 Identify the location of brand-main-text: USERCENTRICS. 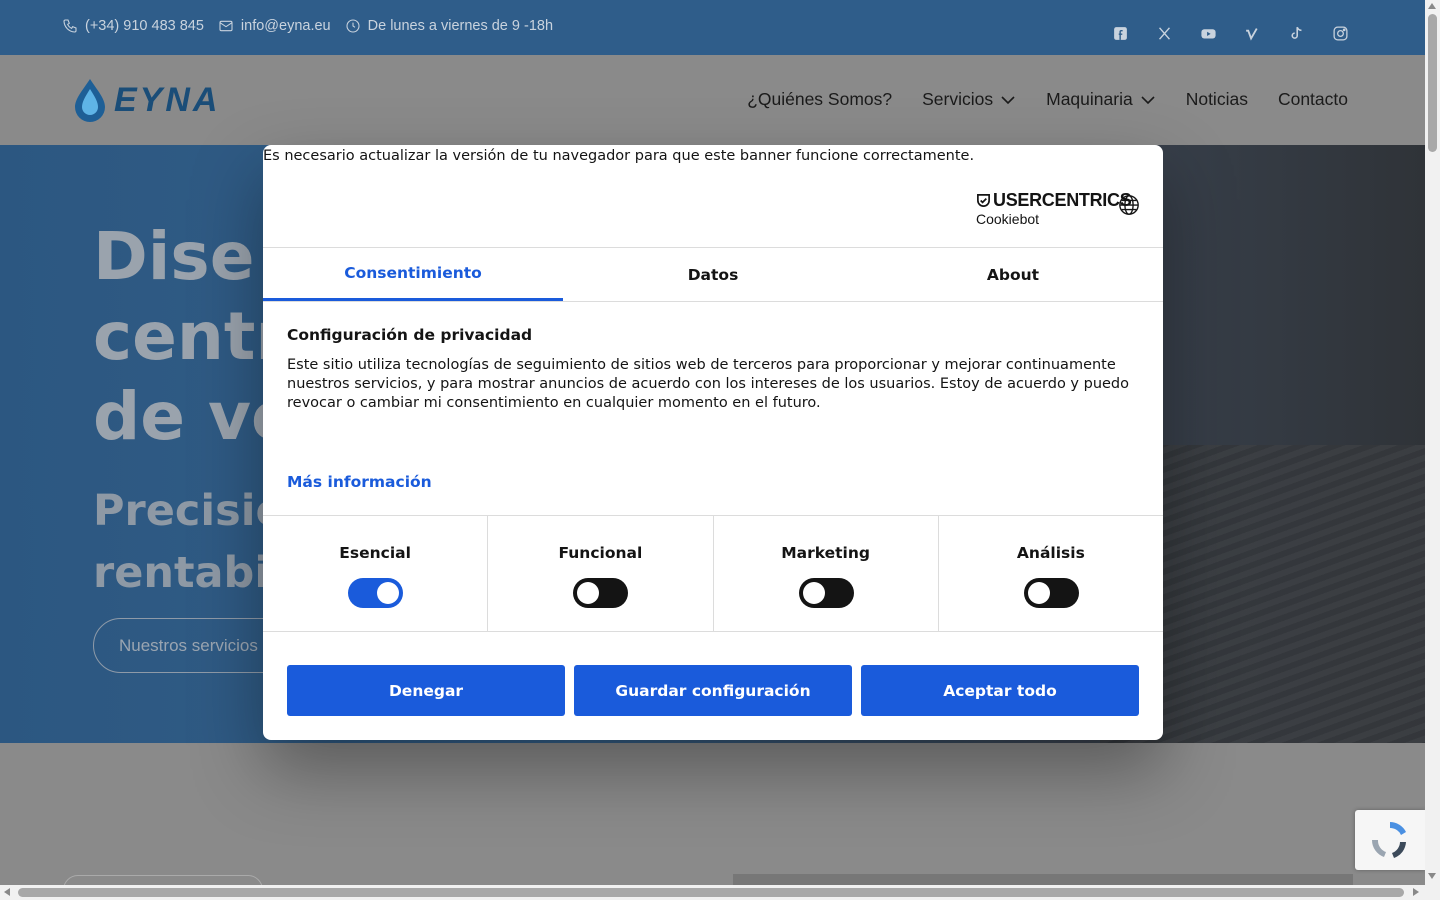
(1062, 200).